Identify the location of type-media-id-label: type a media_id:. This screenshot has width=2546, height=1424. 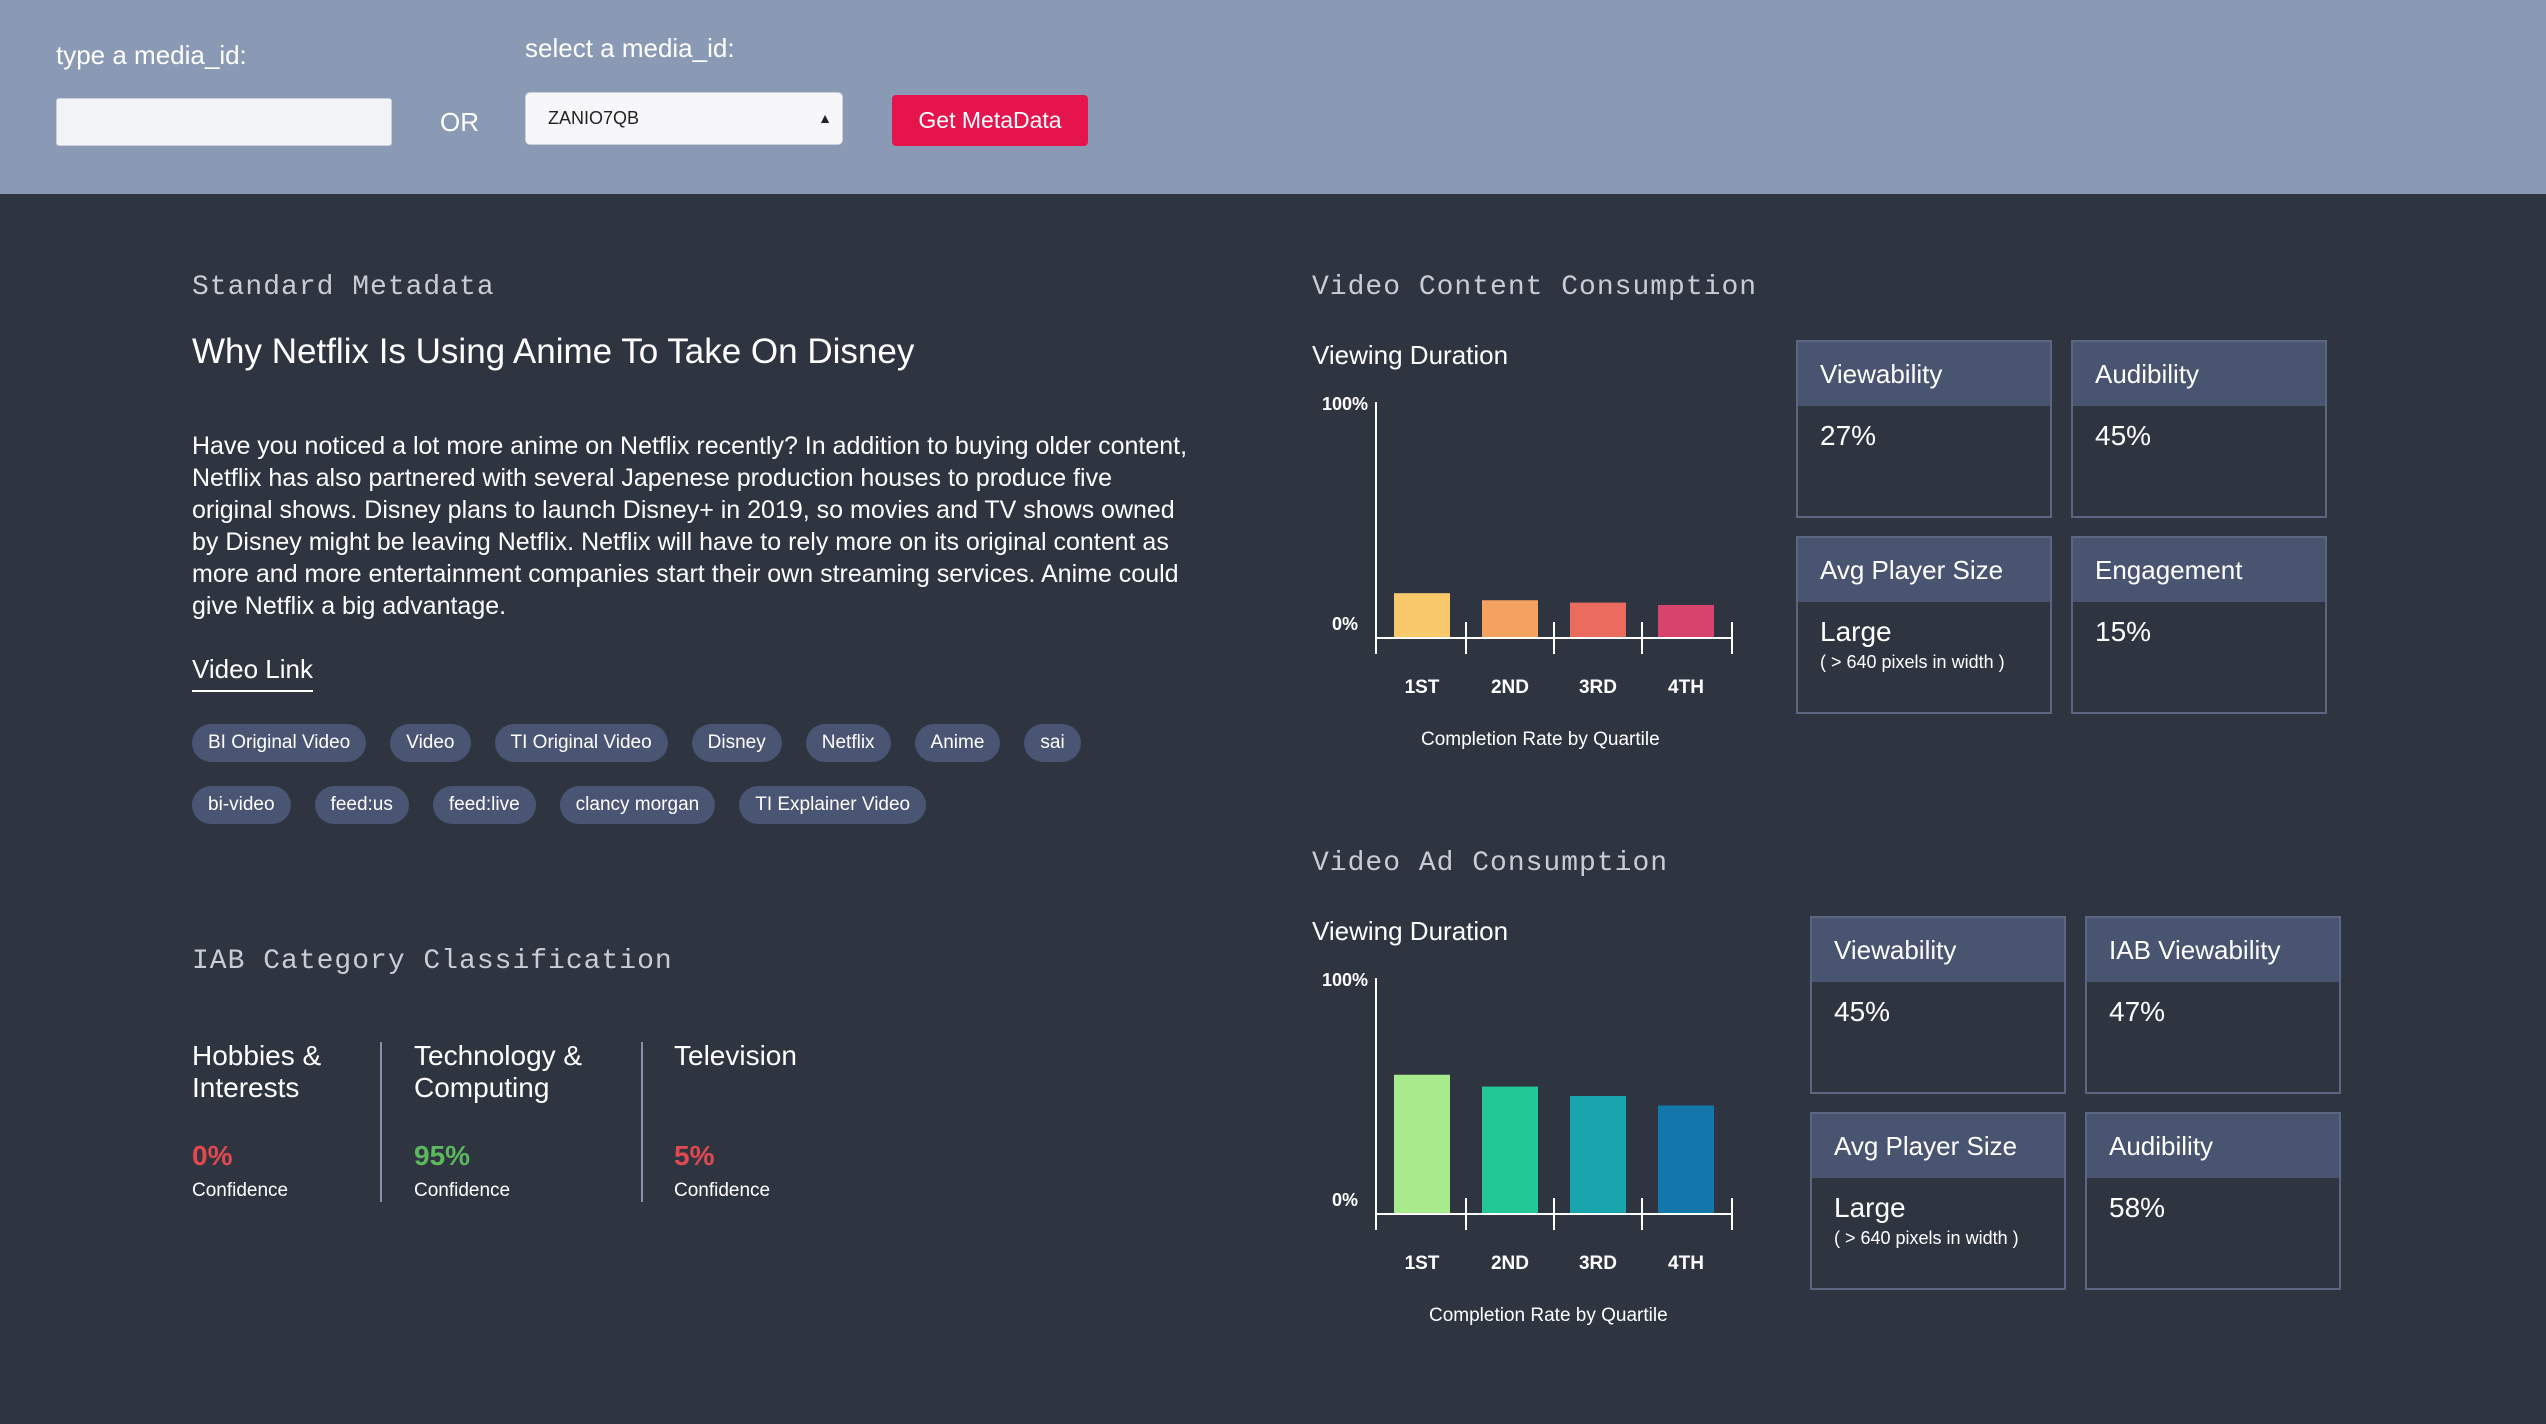
(151, 55).